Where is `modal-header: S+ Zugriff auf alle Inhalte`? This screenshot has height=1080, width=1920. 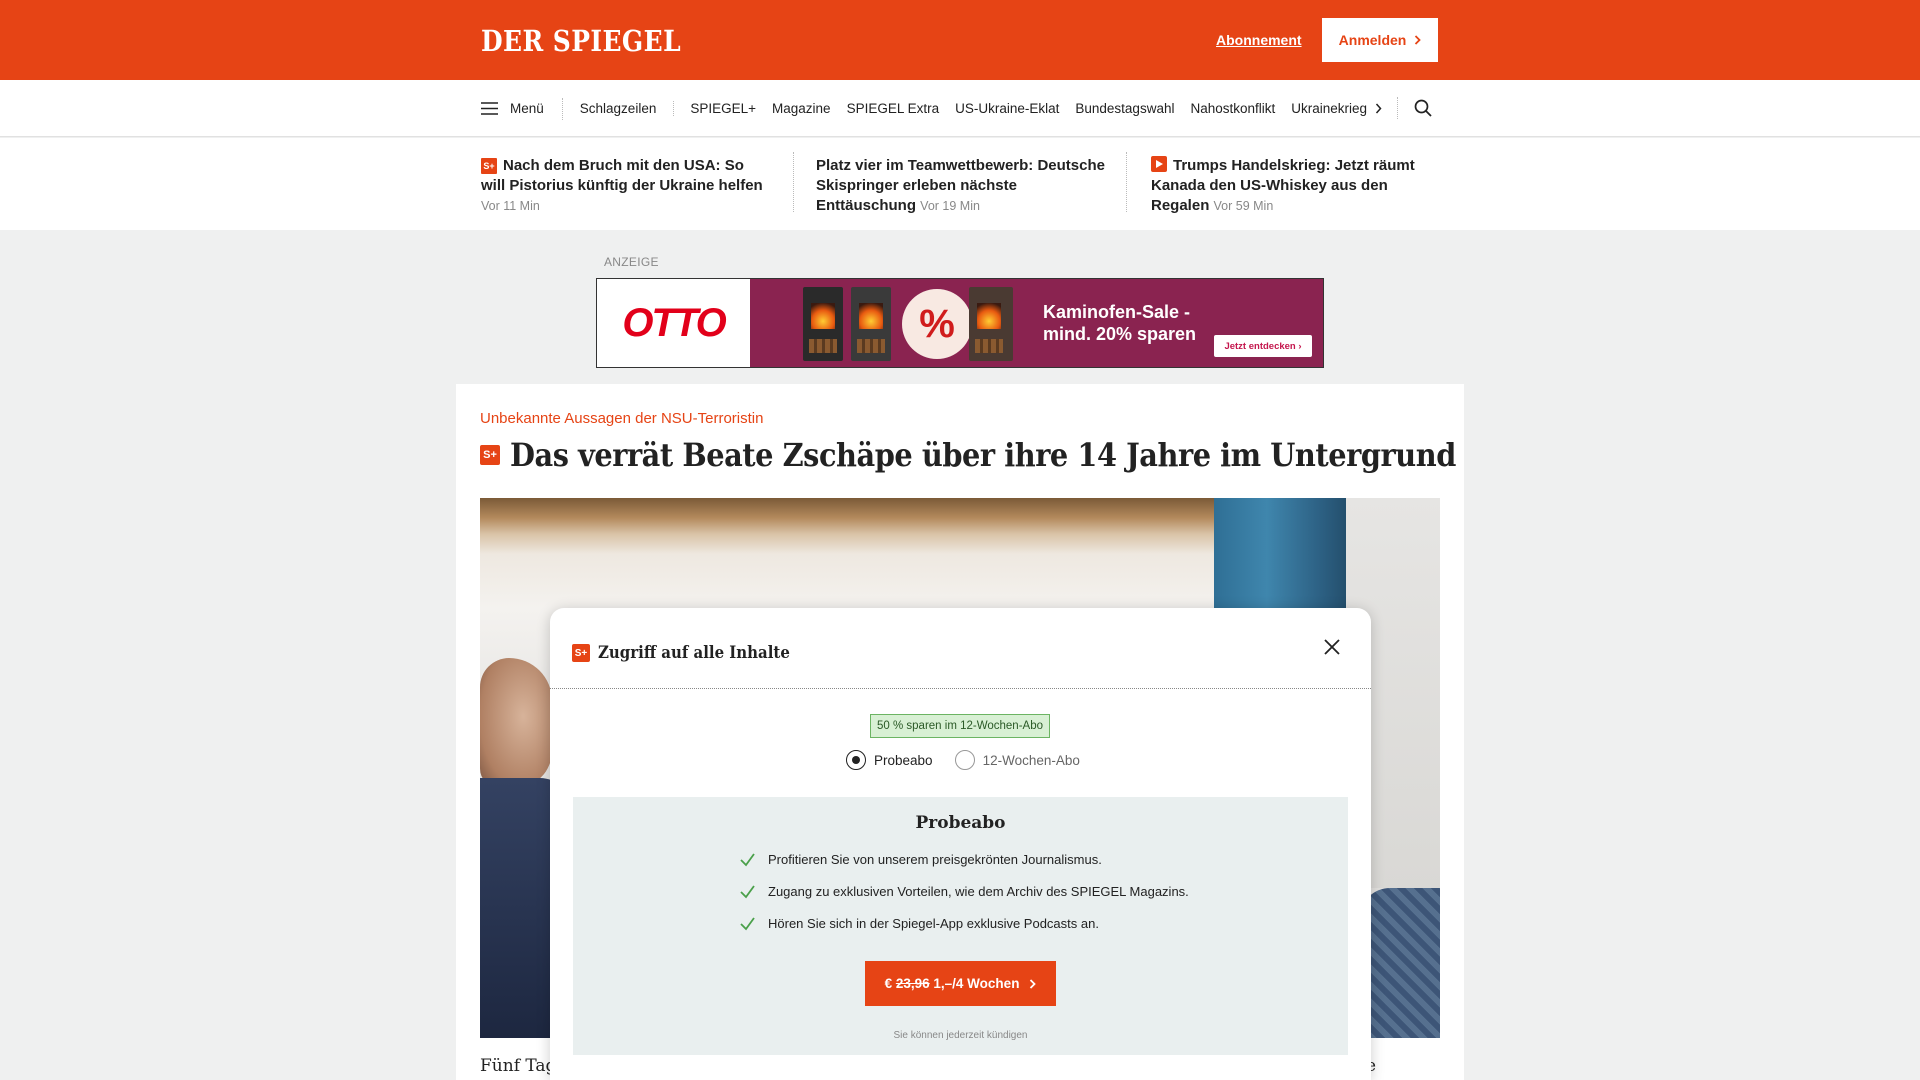
modal-header: S+ Zugriff auf alle Inhalte is located at coordinates (694, 653).